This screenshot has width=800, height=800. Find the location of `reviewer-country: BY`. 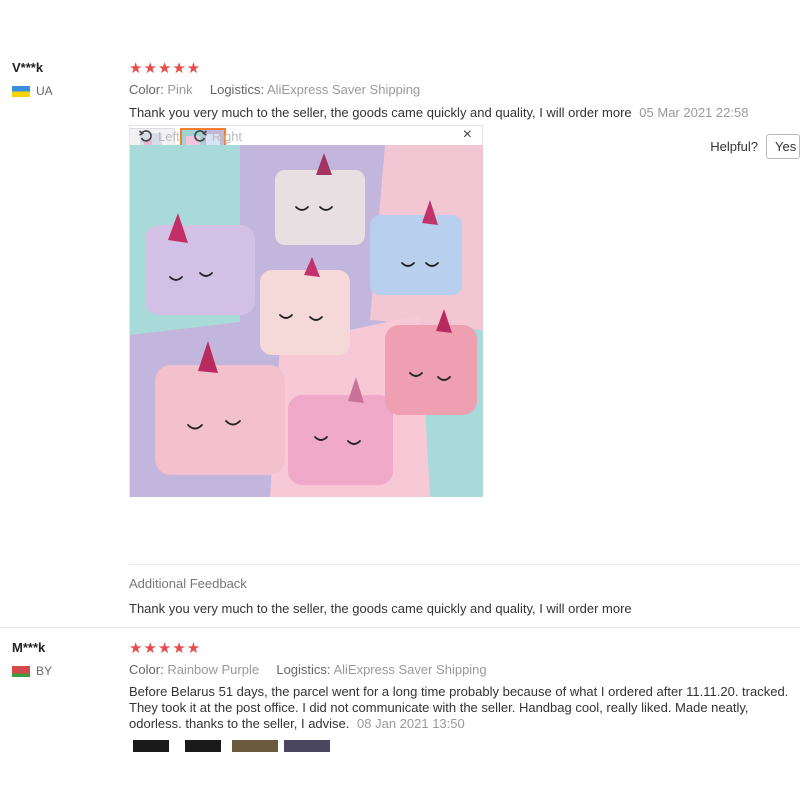

reviewer-country: BY is located at coordinates (32, 671).